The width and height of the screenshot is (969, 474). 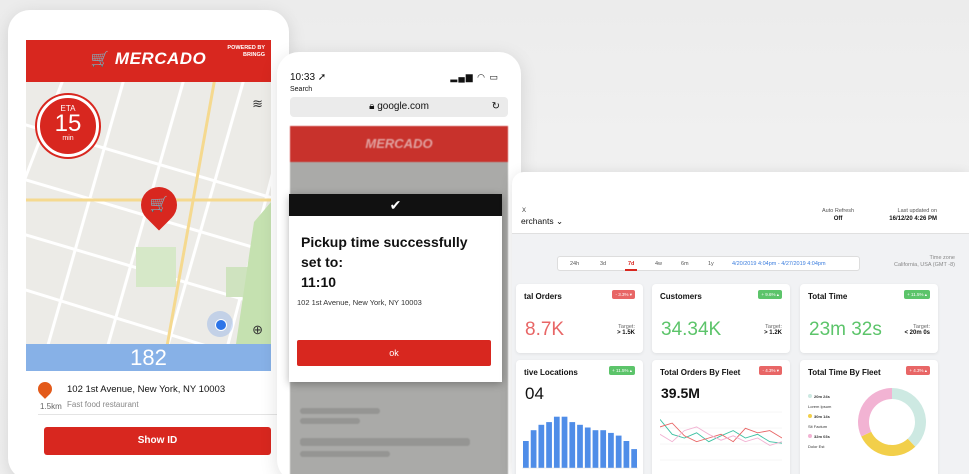 I want to click on recenter-icon: ⊕, so click(x=257, y=330).